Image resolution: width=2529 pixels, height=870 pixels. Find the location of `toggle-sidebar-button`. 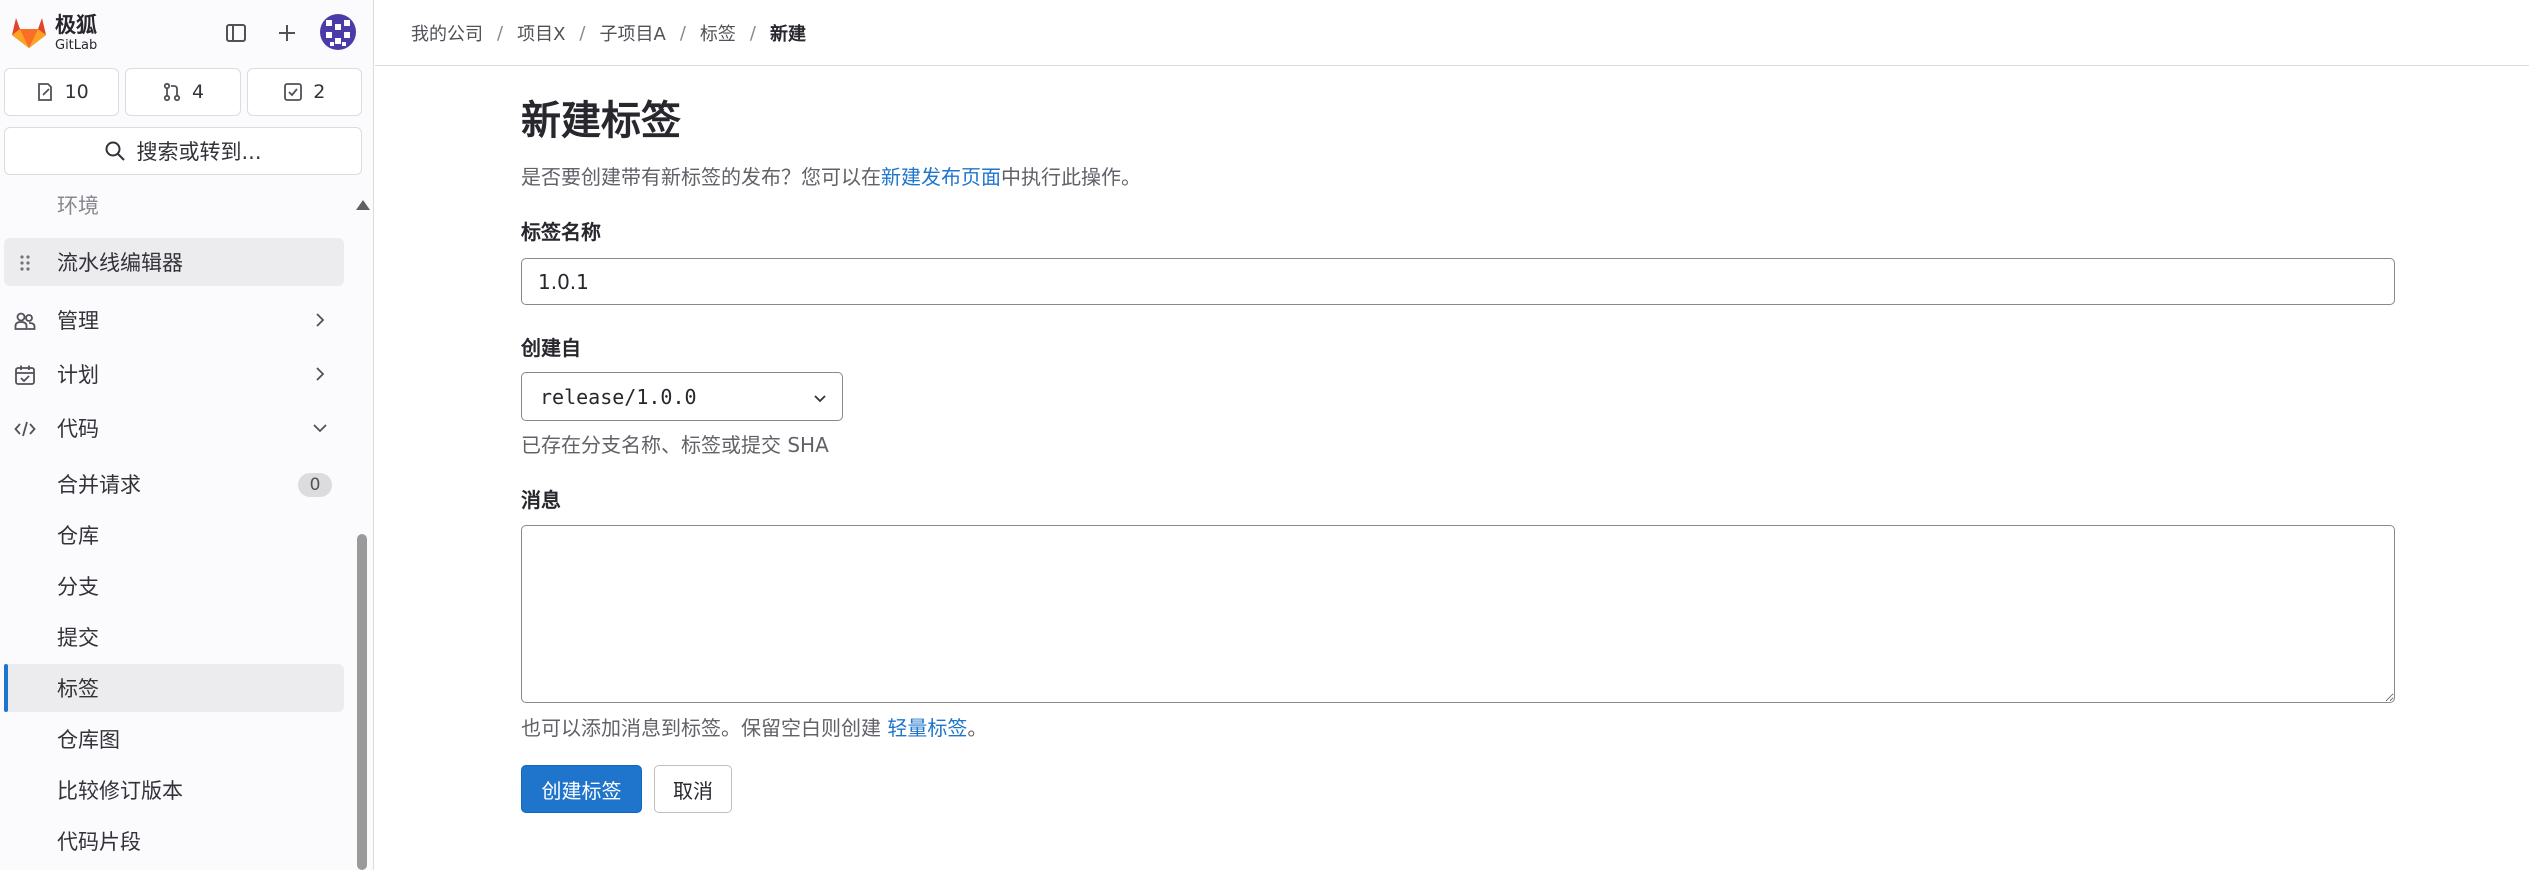

toggle-sidebar-button is located at coordinates (236, 33).